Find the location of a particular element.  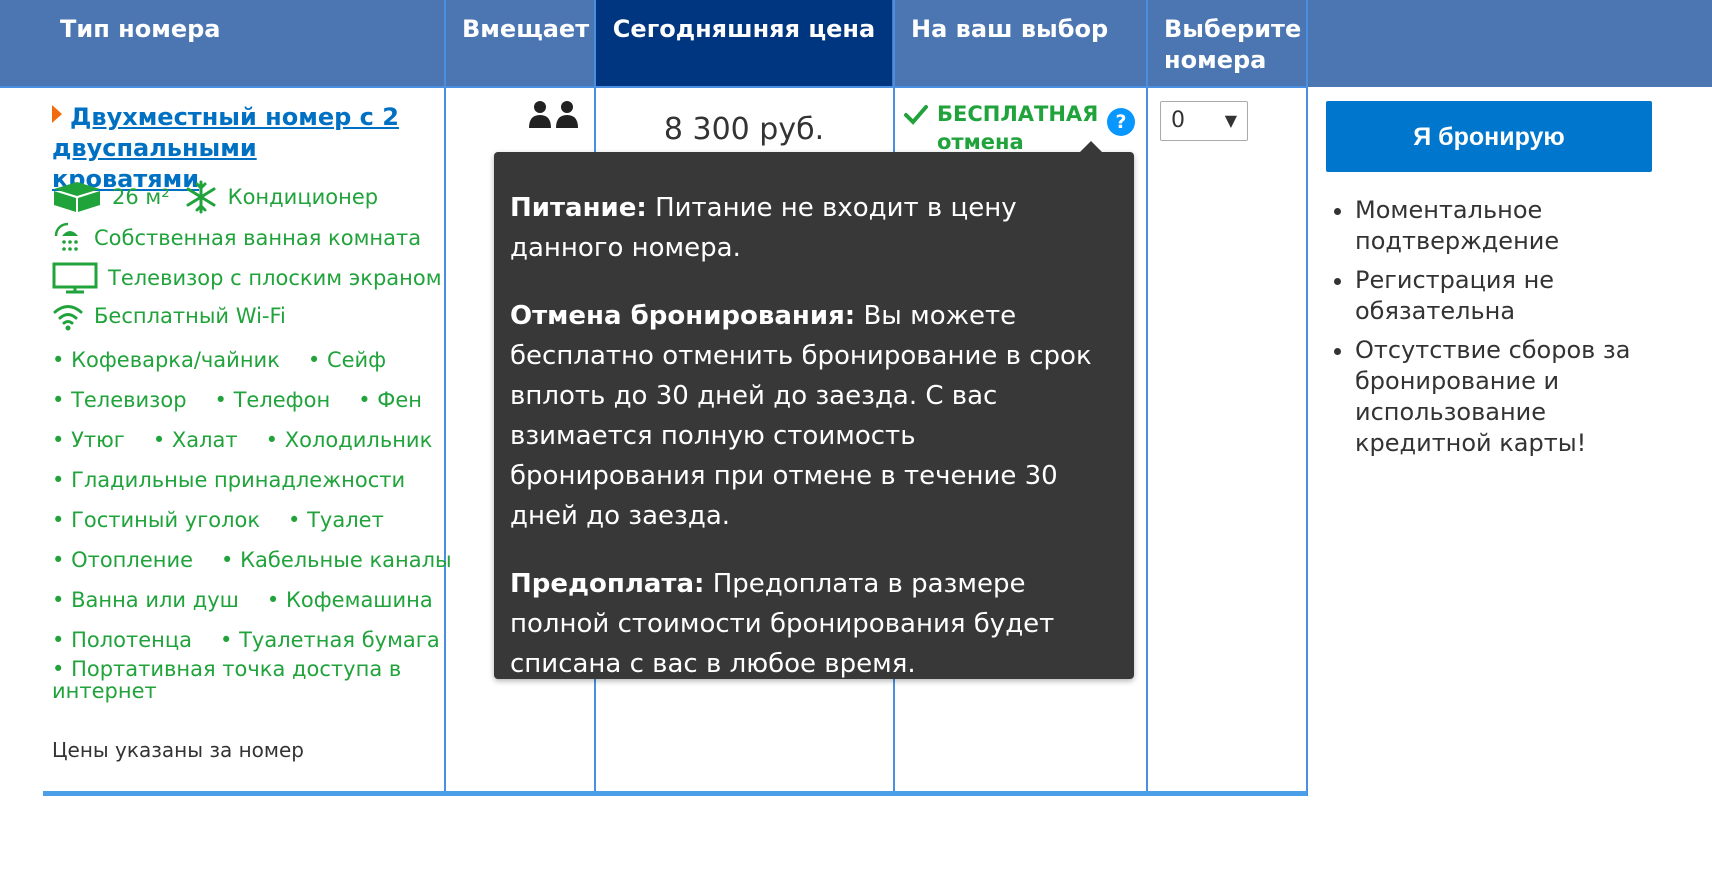

private-bathroom: Собственная ванная комната is located at coordinates (258, 238).